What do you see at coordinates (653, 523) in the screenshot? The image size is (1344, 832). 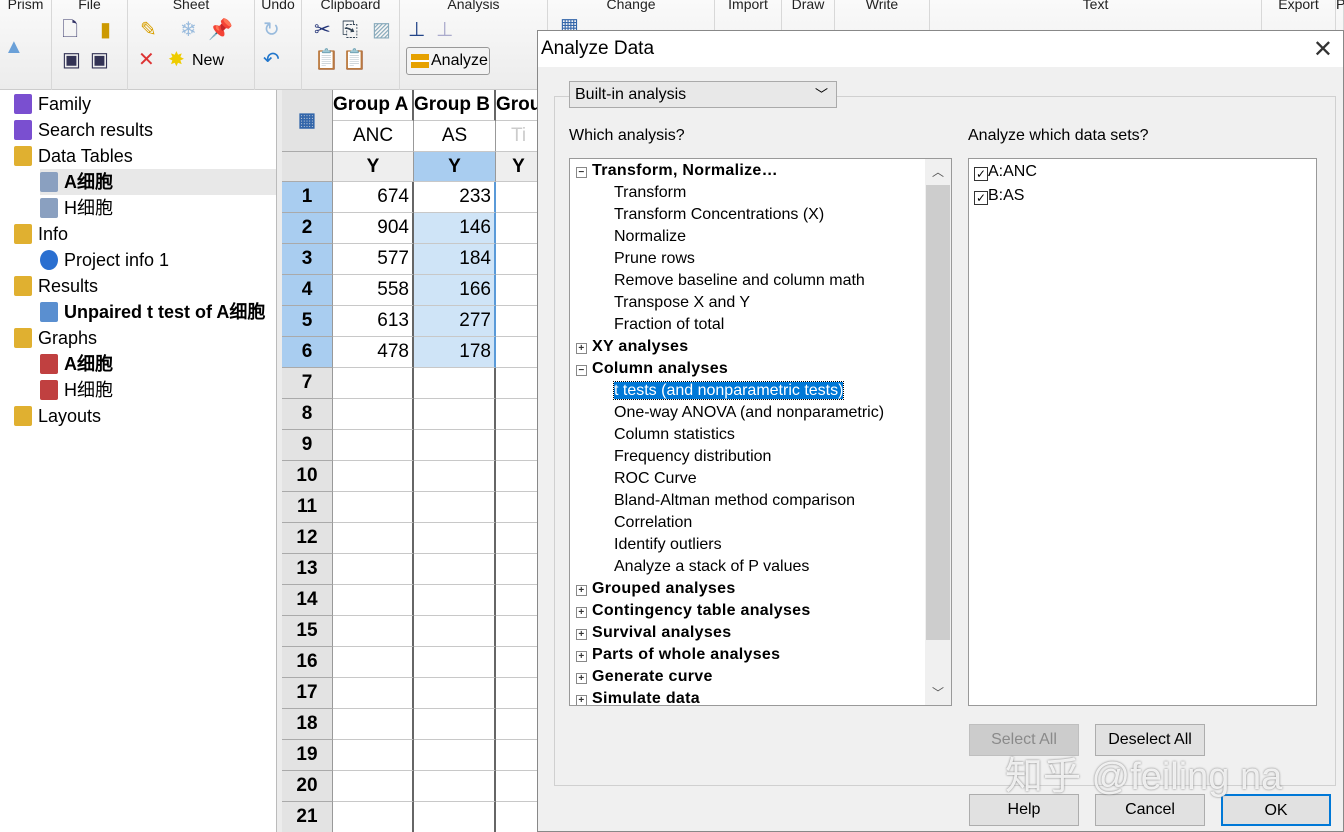 I see `analysis-item: Correlation` at bounding box center [653, 523].